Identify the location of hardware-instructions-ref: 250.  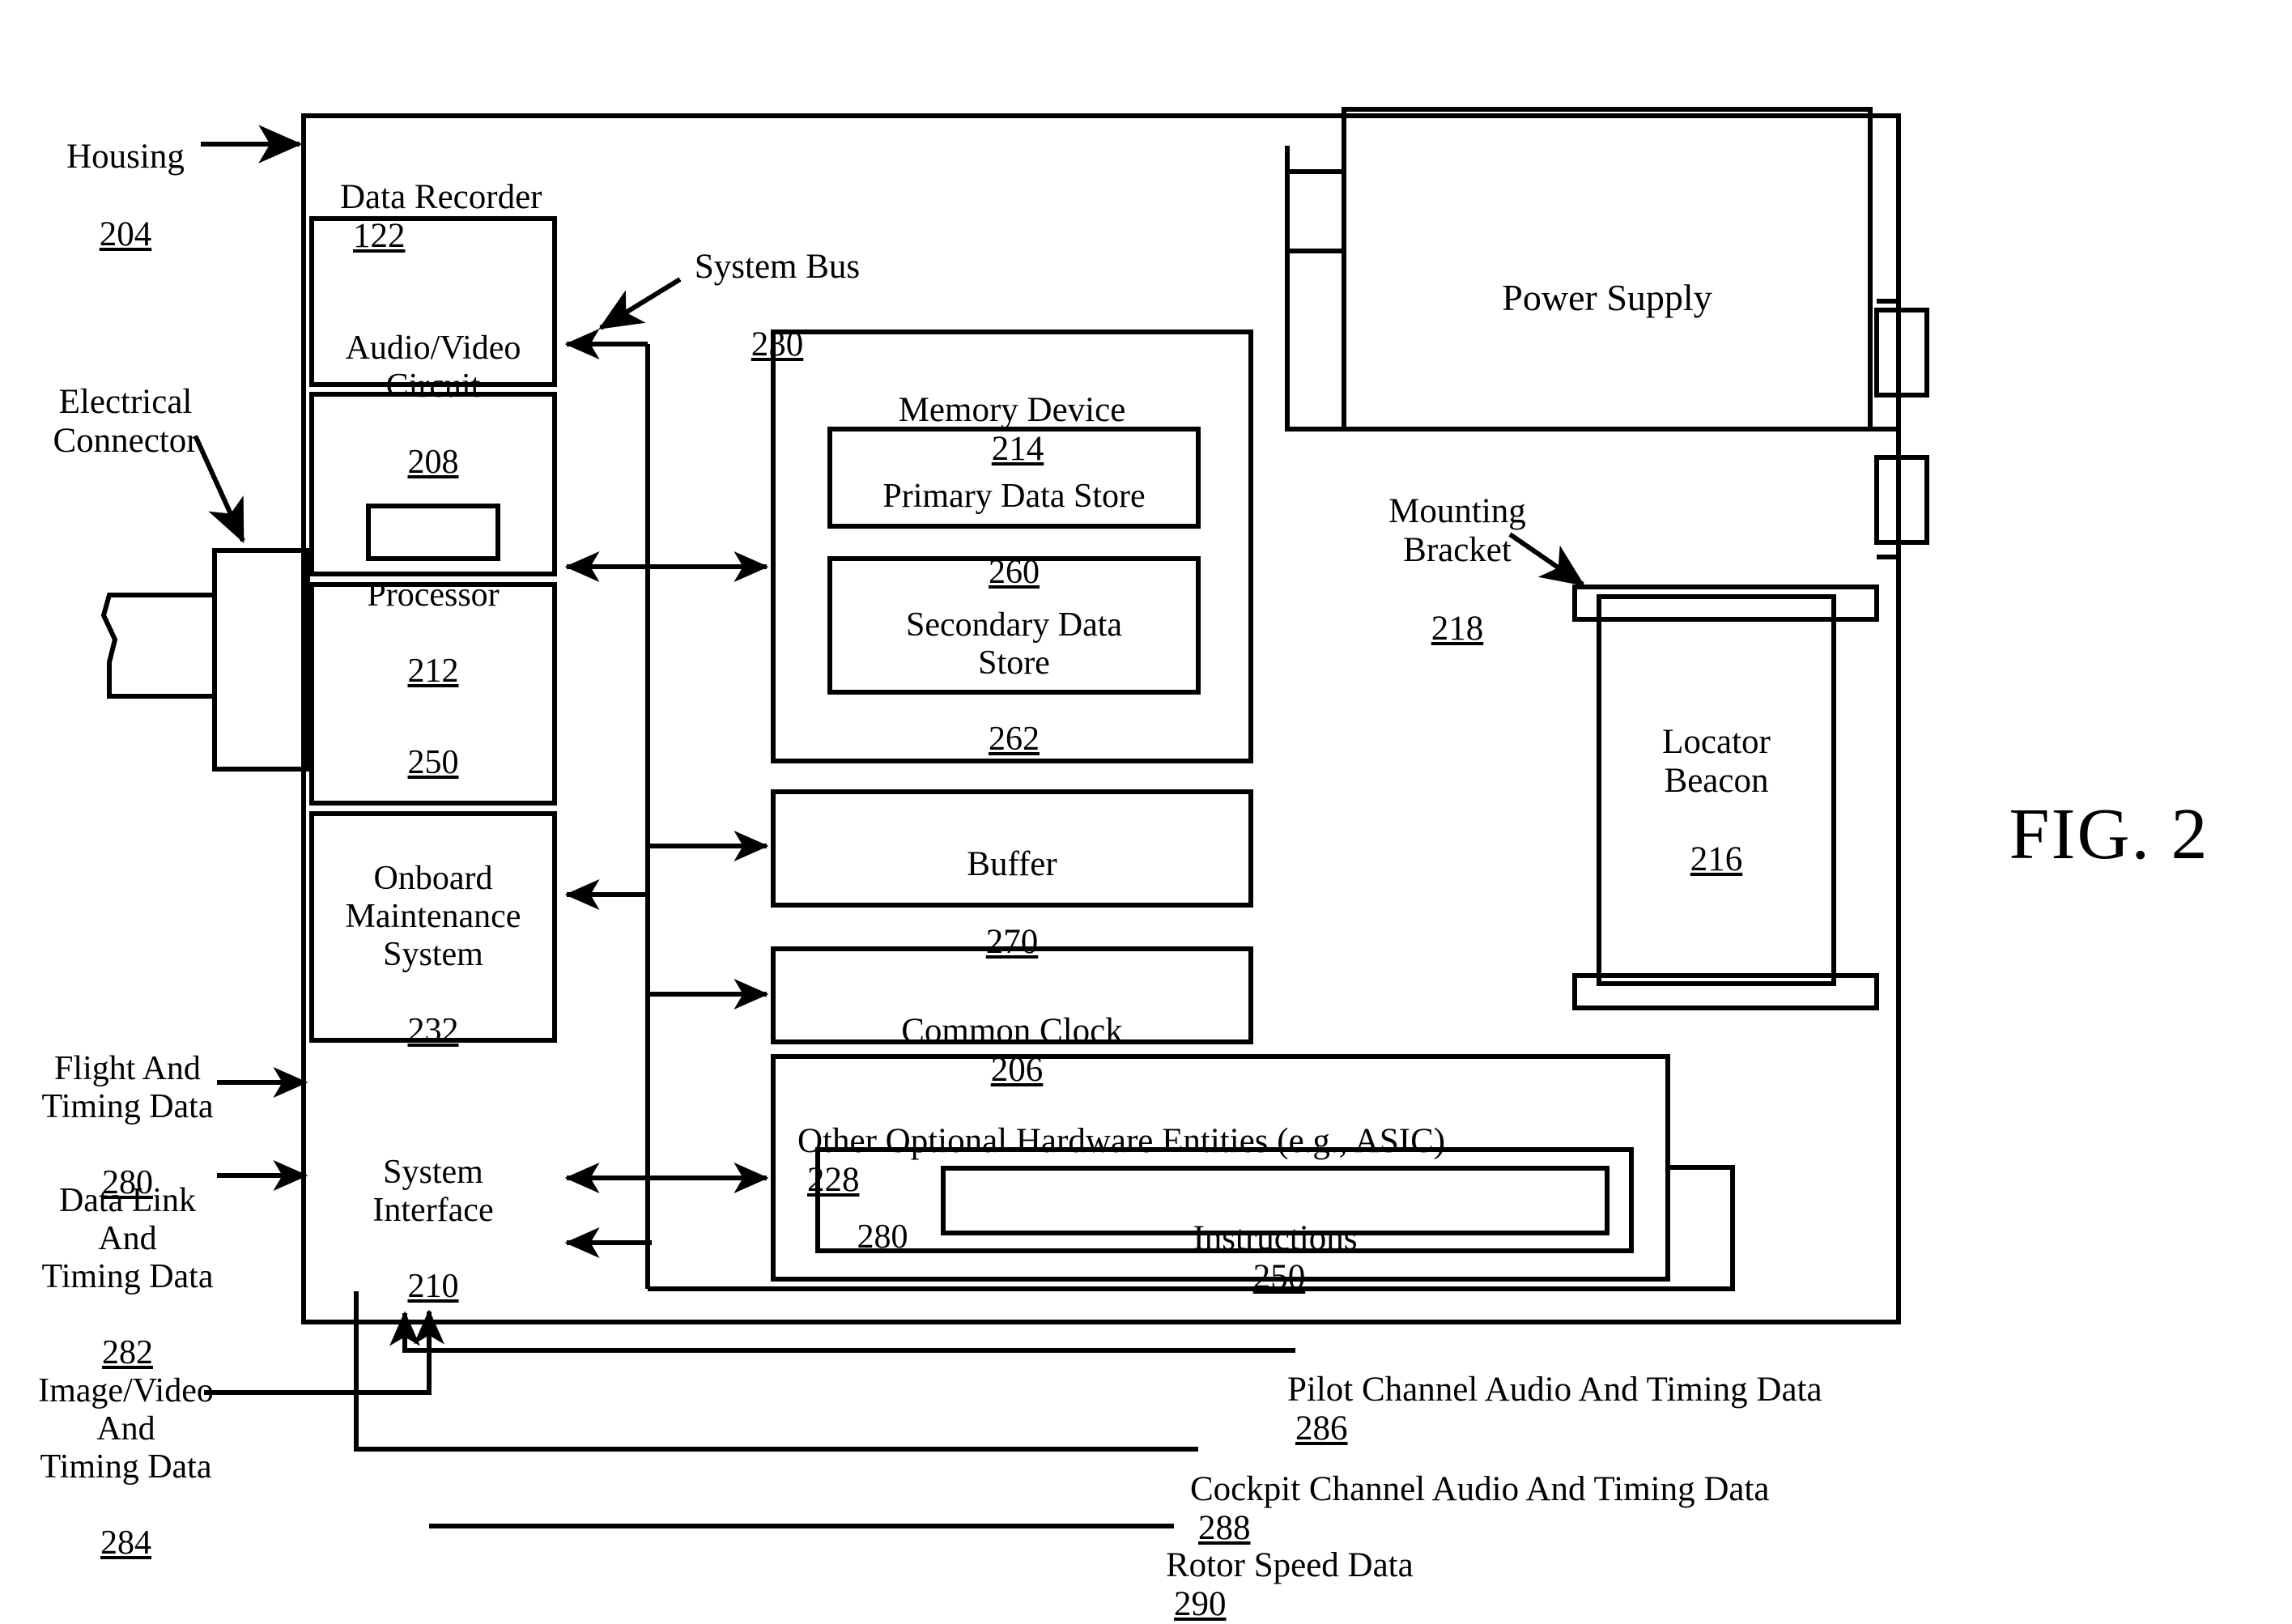
(1279, 1277).